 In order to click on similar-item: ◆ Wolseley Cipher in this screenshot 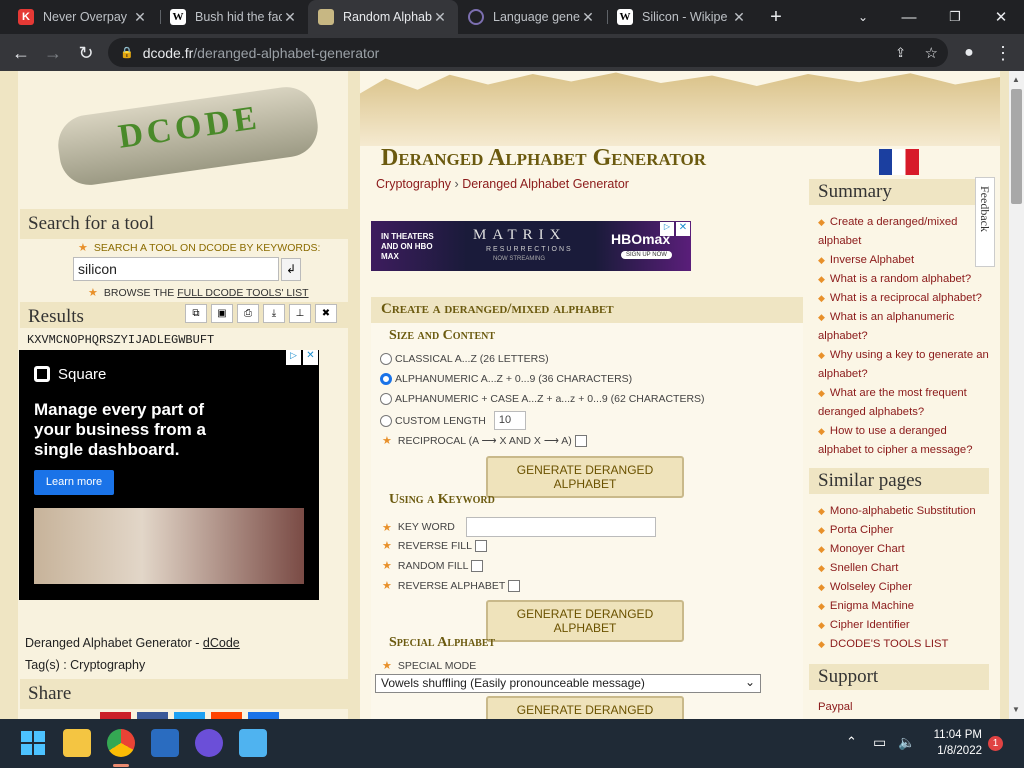, I will do `click(903, 587)`.